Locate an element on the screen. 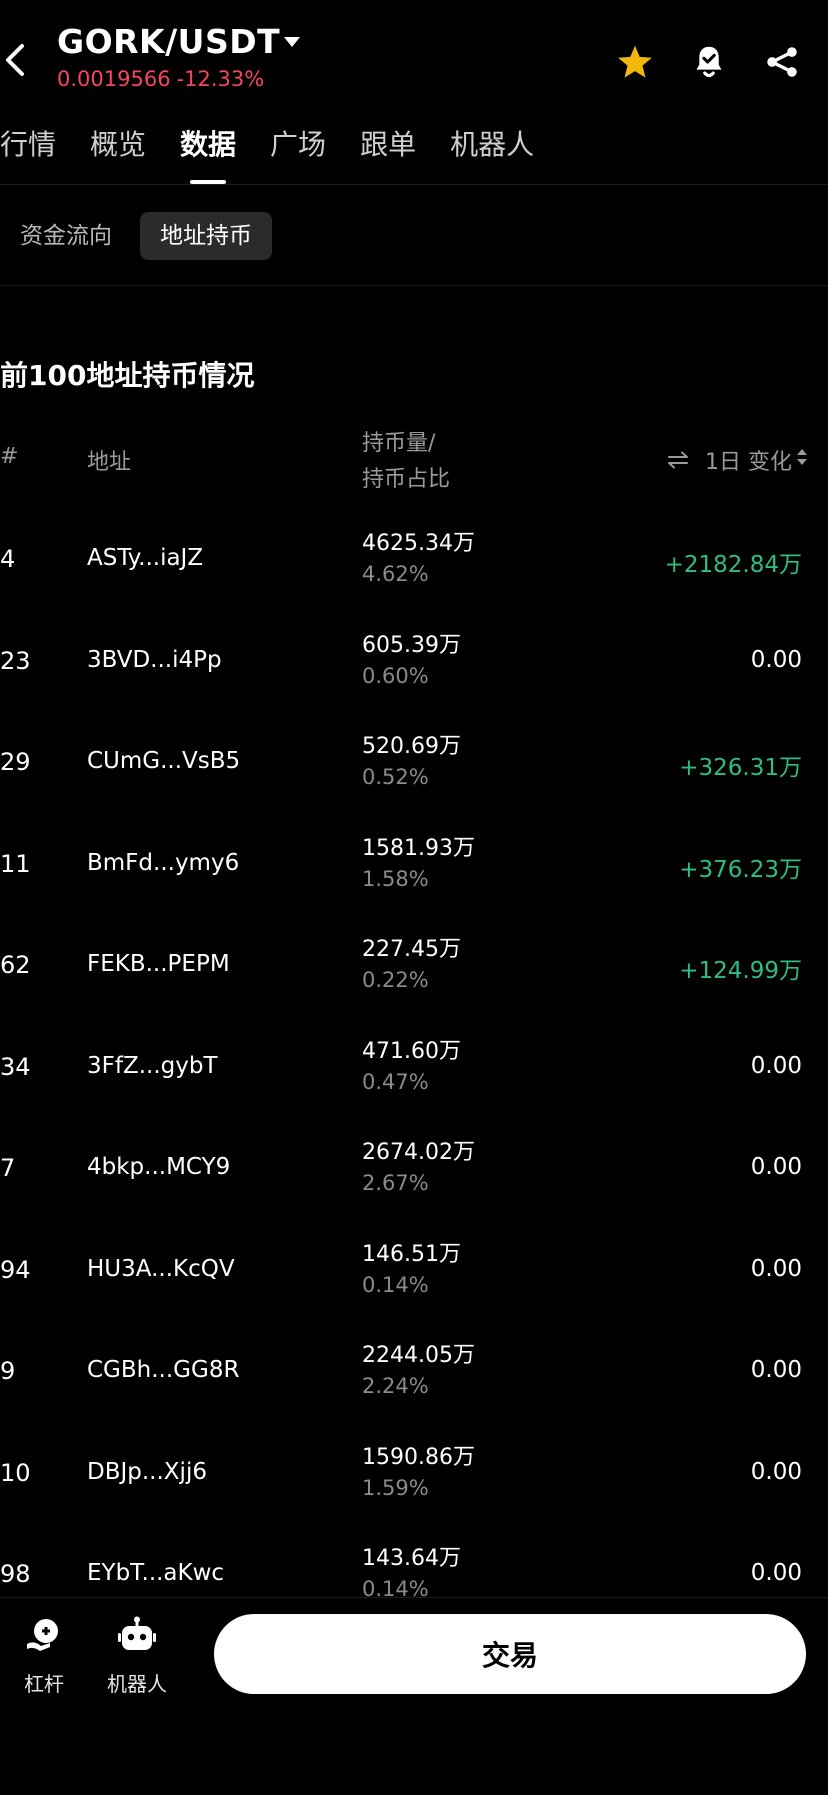 Image resolution: width=828 pixels, height=1795 pixels. column-change-label: 1日 变化 is located at coordinates (748, 462).